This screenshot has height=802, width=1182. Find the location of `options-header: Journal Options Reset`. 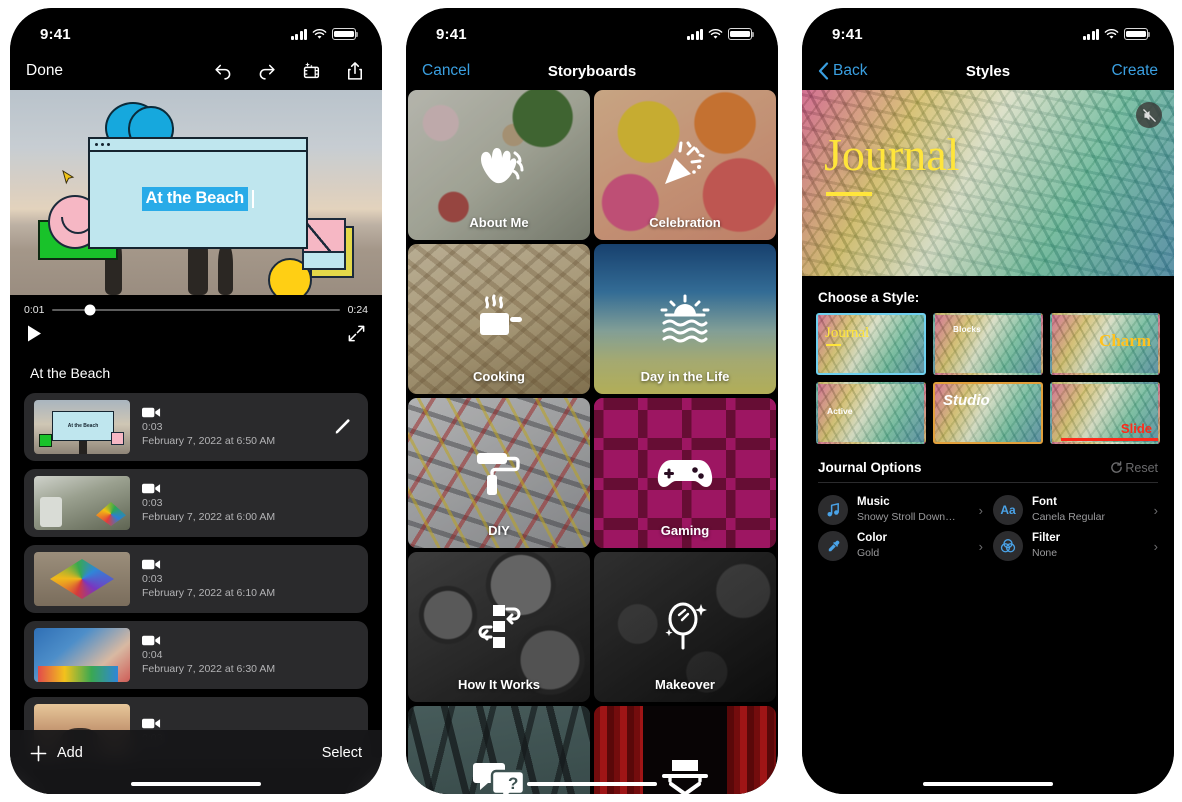

options-header: Journal Options Reset is located at coordinates (988, 463).